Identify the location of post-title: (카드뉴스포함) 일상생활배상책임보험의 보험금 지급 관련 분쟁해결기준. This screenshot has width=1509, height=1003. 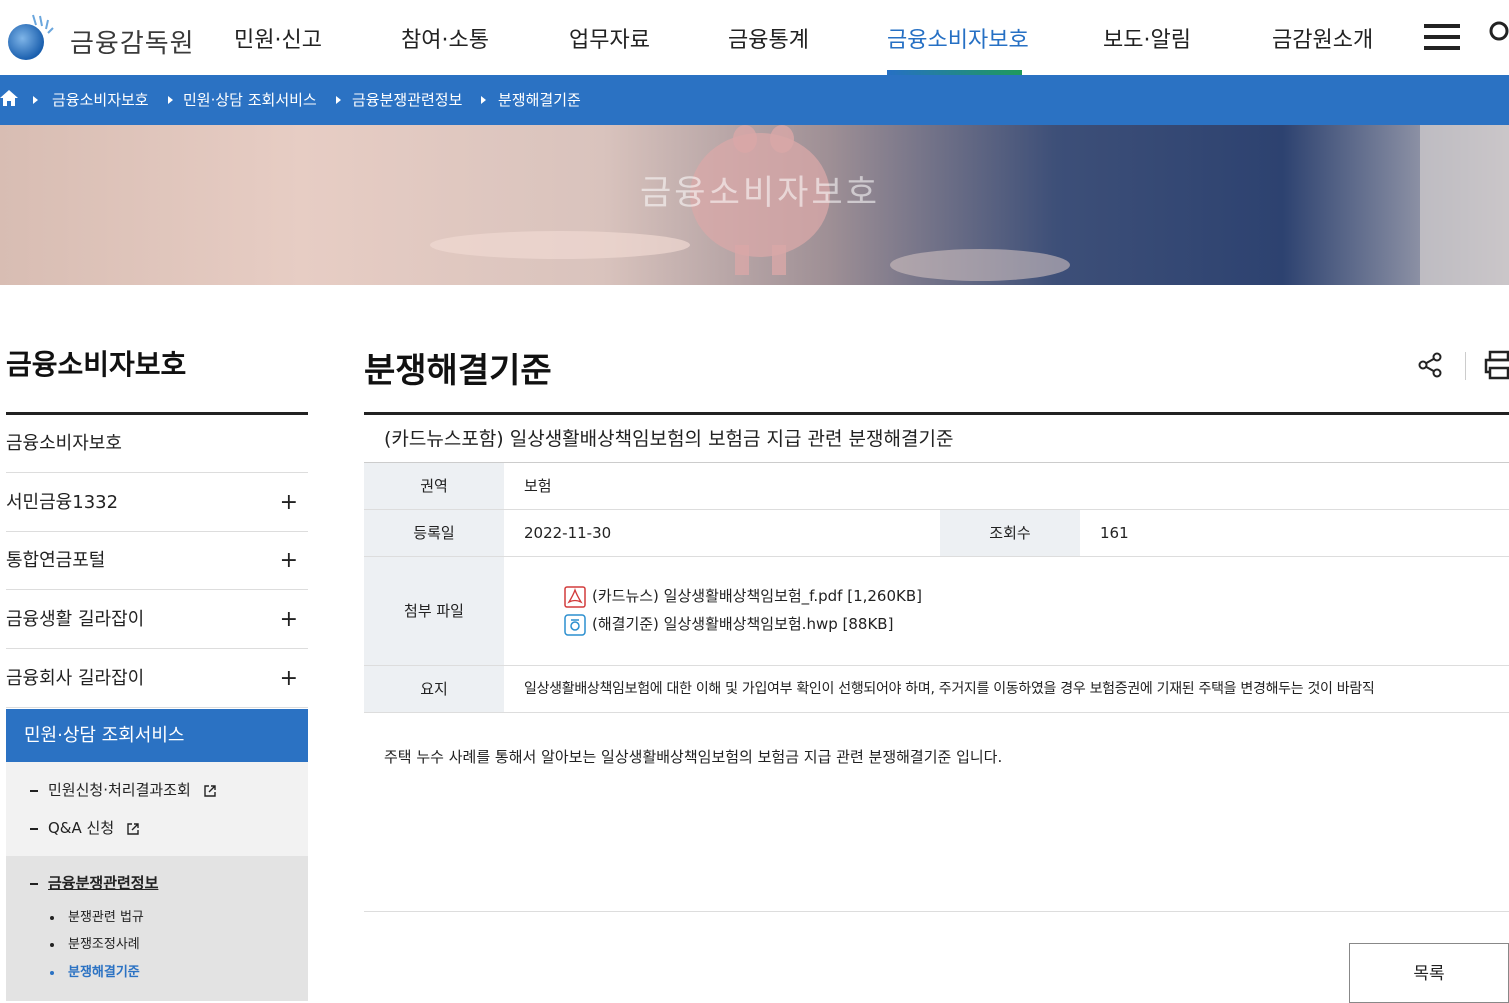
(936, 439).